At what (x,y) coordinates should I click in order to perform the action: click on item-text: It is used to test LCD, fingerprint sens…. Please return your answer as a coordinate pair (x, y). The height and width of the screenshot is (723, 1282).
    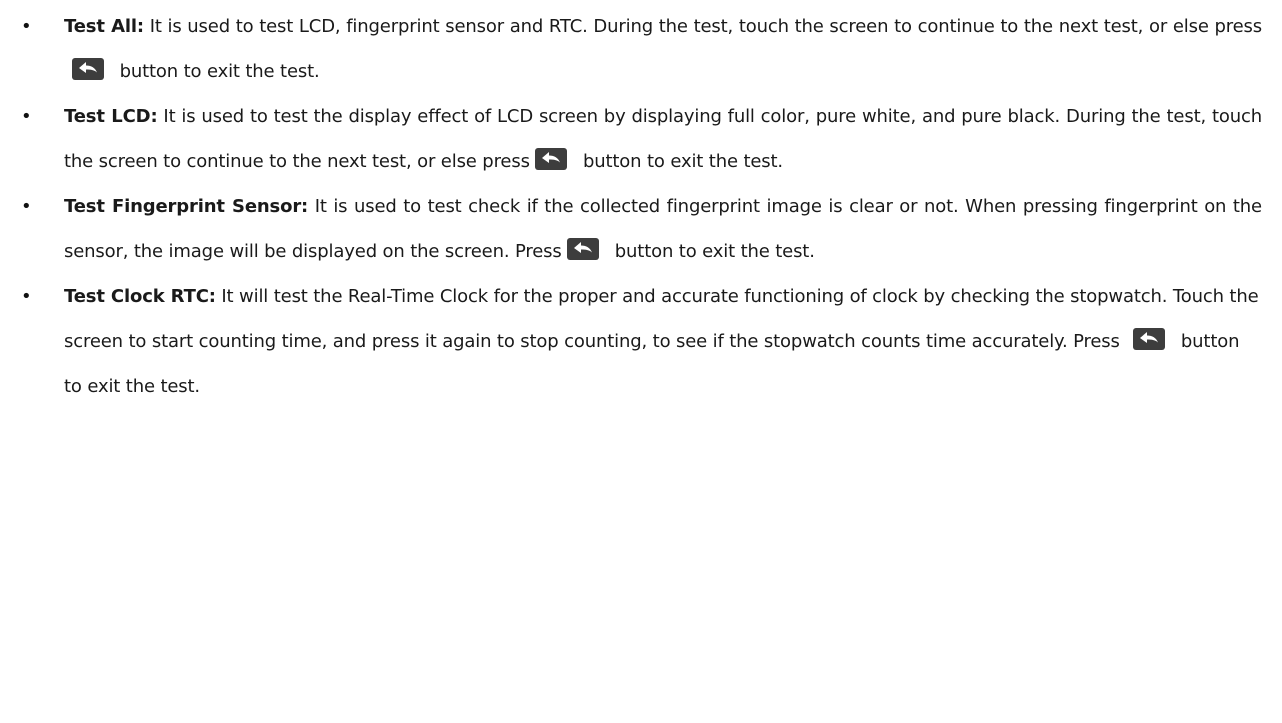
    Looking at the image, I should click on (702, 26).